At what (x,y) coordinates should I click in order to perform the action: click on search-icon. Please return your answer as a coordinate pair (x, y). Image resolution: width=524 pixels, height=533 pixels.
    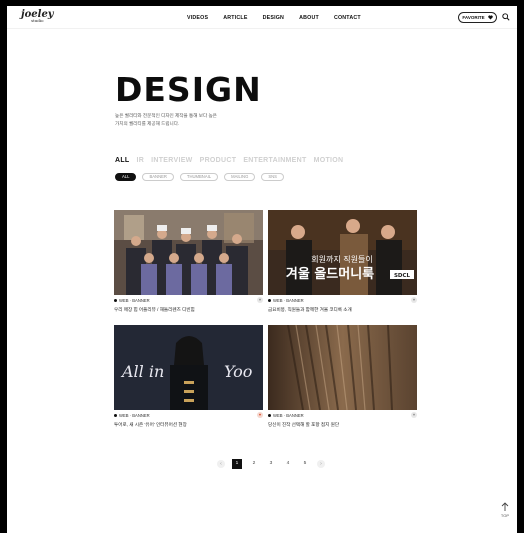
    Looking at the image, I should click on (506, 17).